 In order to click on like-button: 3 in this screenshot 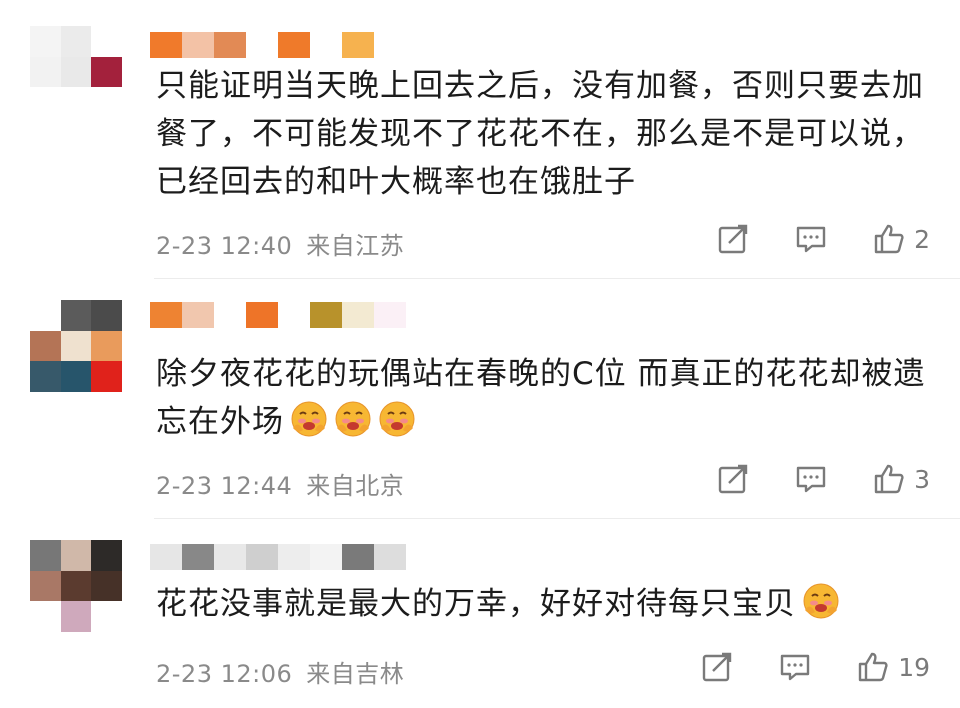, I will do `click(901, 479)`.